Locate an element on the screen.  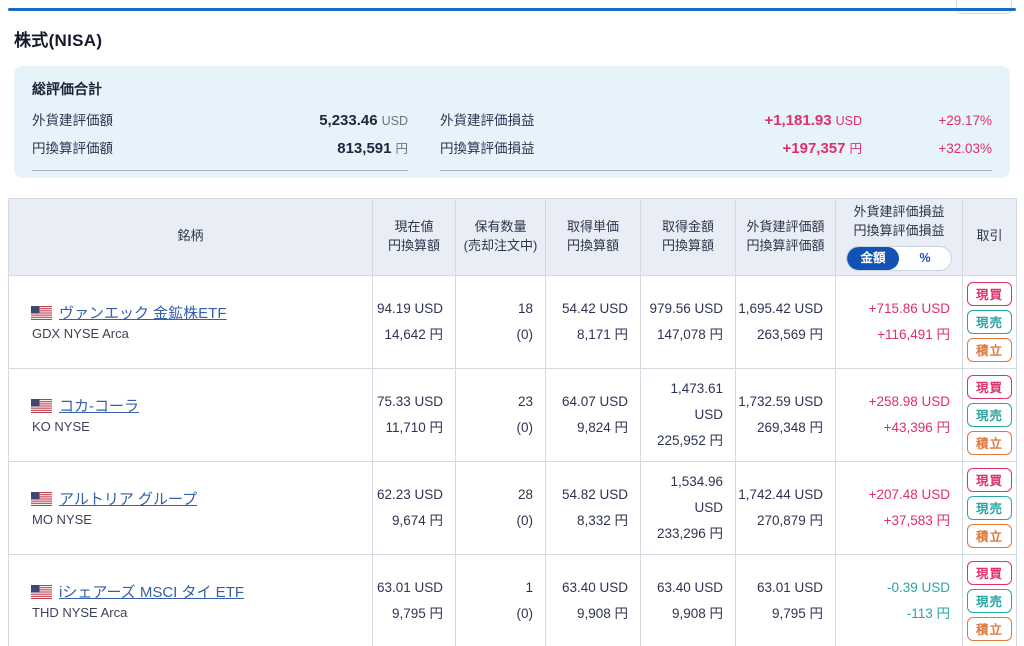
pl-cell: +258.98 USD +43,396 円 is located at coordinates (899, 414).